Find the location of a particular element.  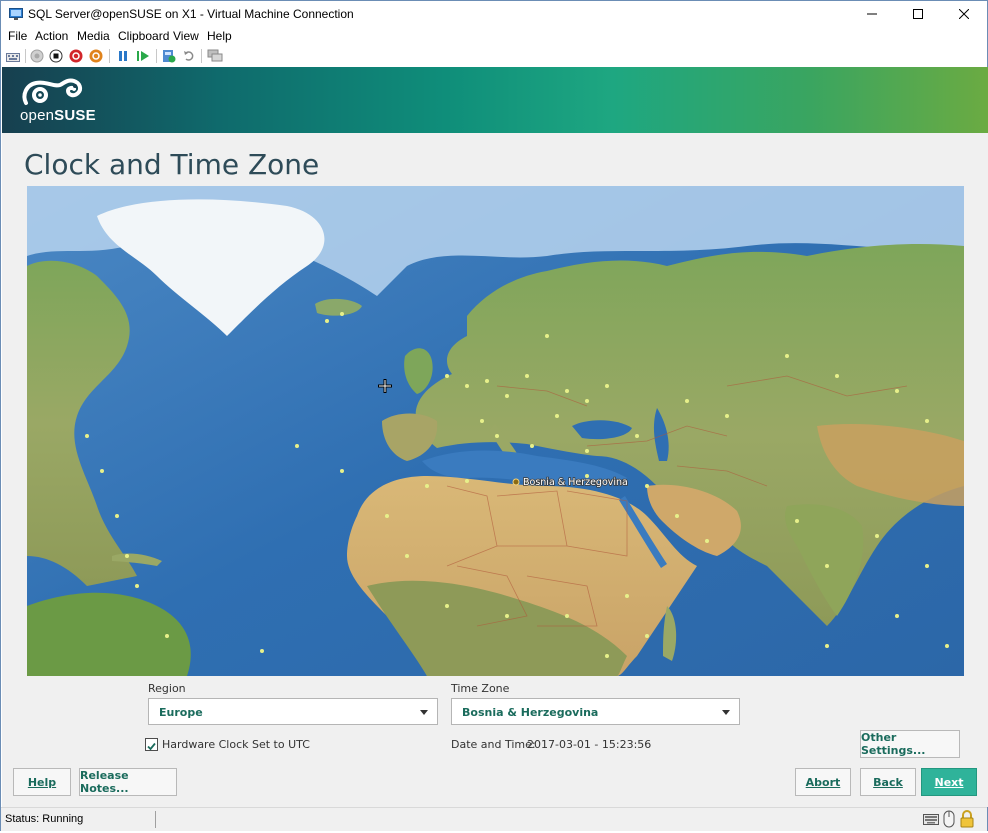

minimize-button is located at coordinates (872, 14).